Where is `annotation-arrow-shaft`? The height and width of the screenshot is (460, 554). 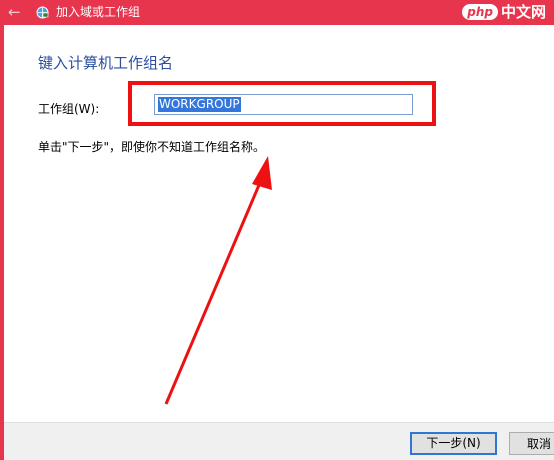
annotation-arrow-shaft is located at coordinates (214, 291).